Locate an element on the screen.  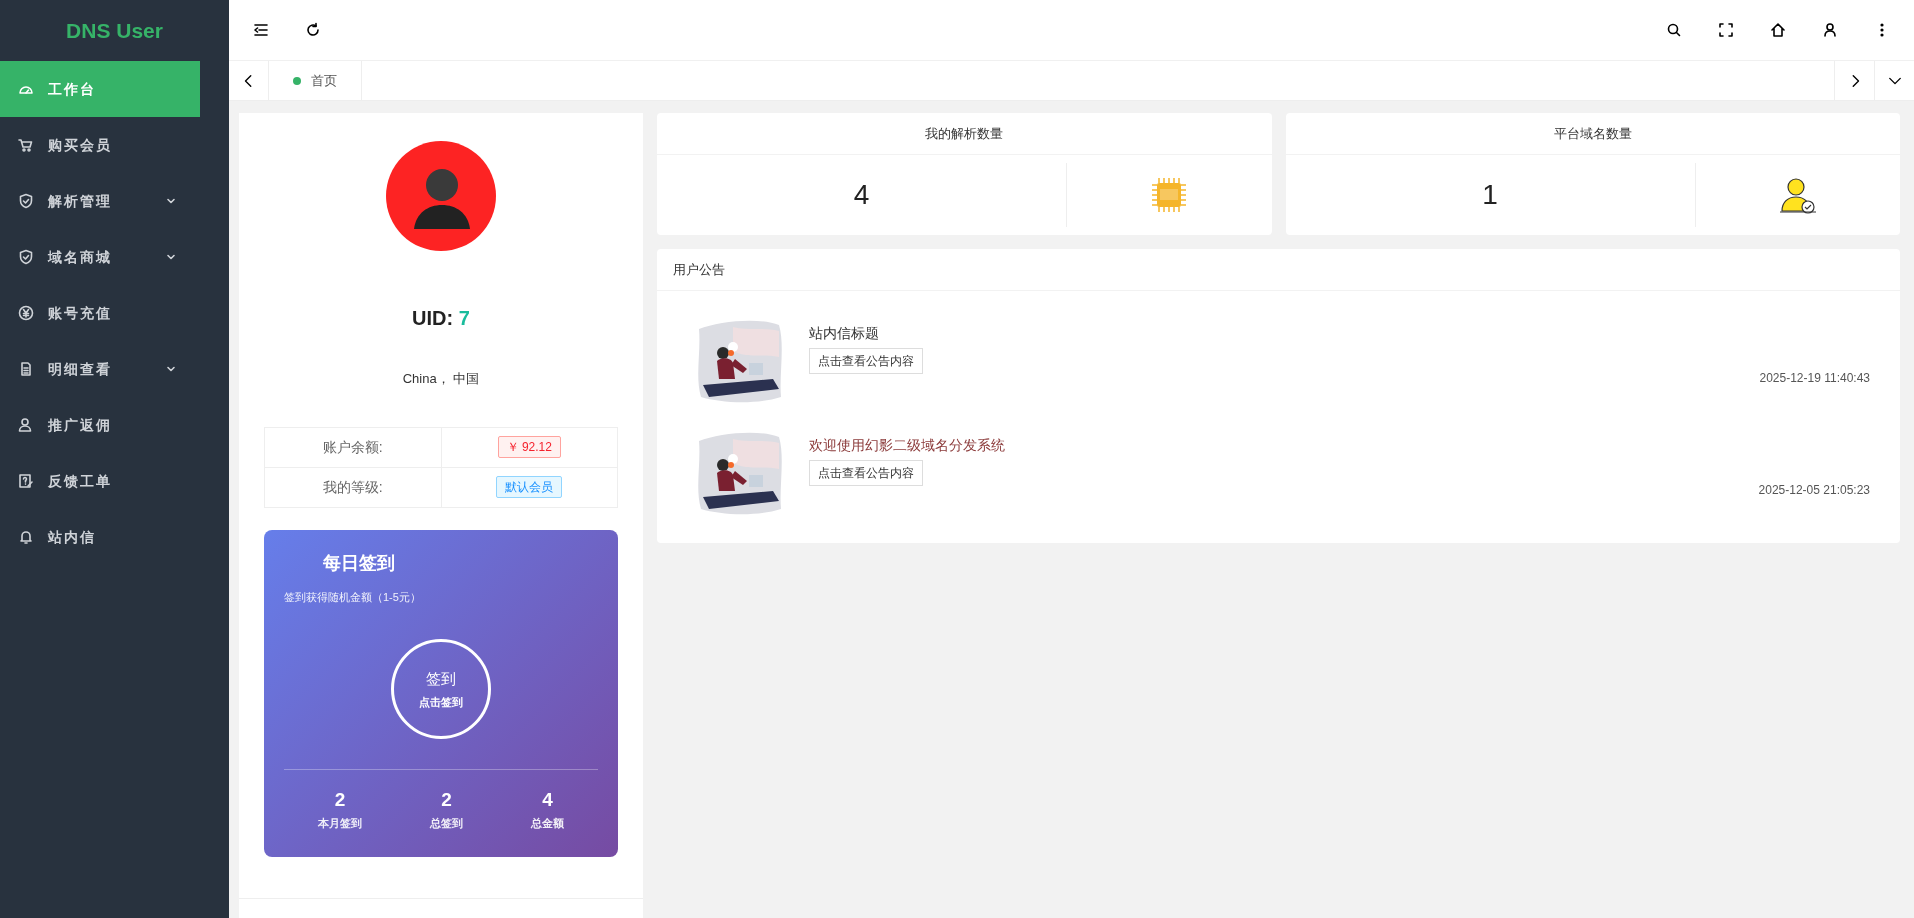
stat-title: 平台域名数量 is located at coordinates (1592, 134).